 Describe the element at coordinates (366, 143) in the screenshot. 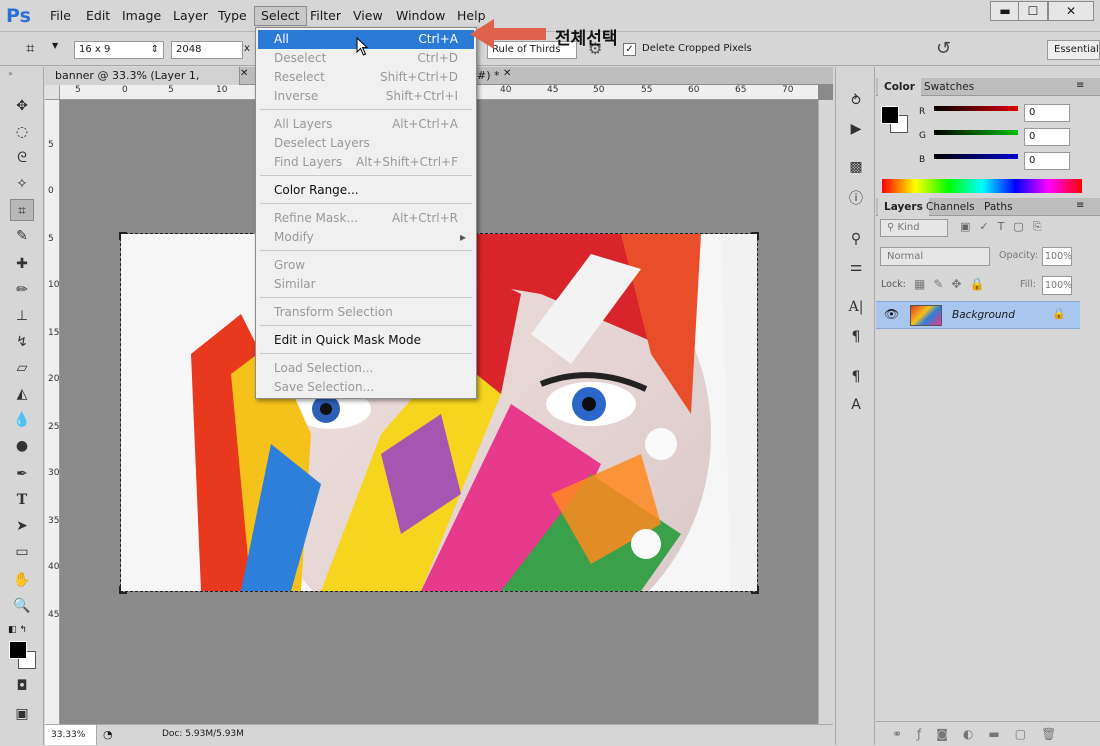

I see `menu-item-deselect-layers: Deselect Layers` at that location.